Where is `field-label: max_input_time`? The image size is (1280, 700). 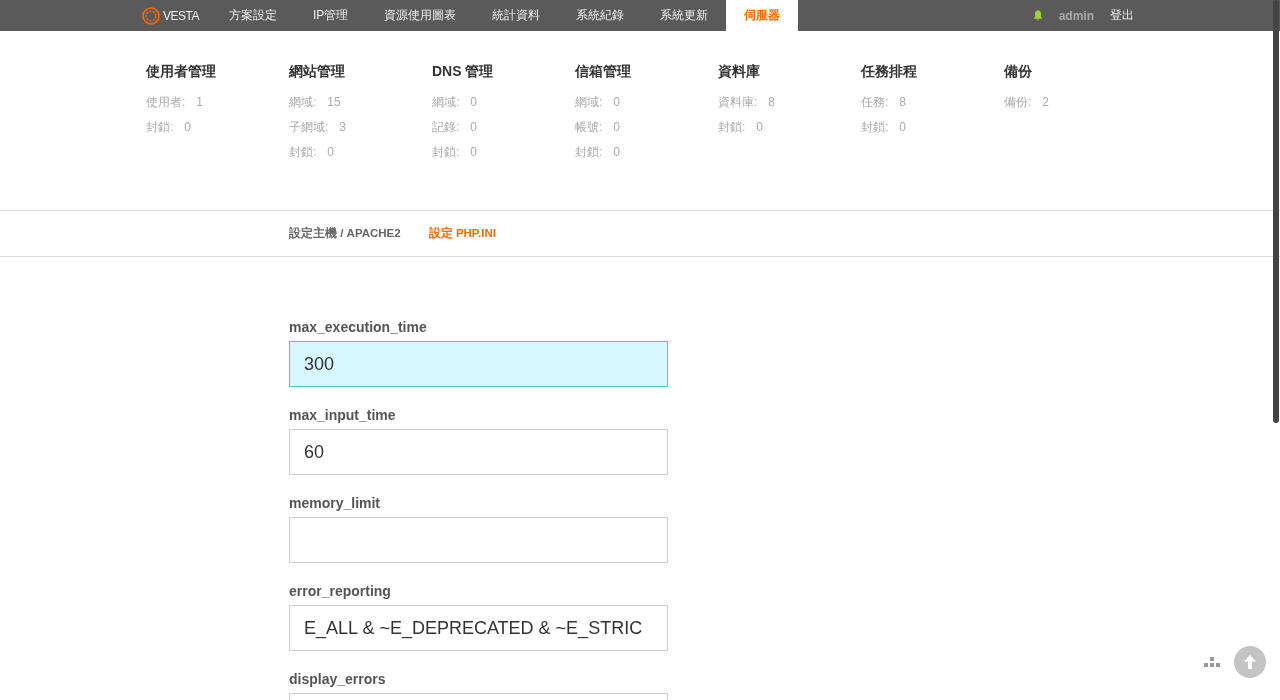 field-label: max_input_time is located at coordinates (343, 415).